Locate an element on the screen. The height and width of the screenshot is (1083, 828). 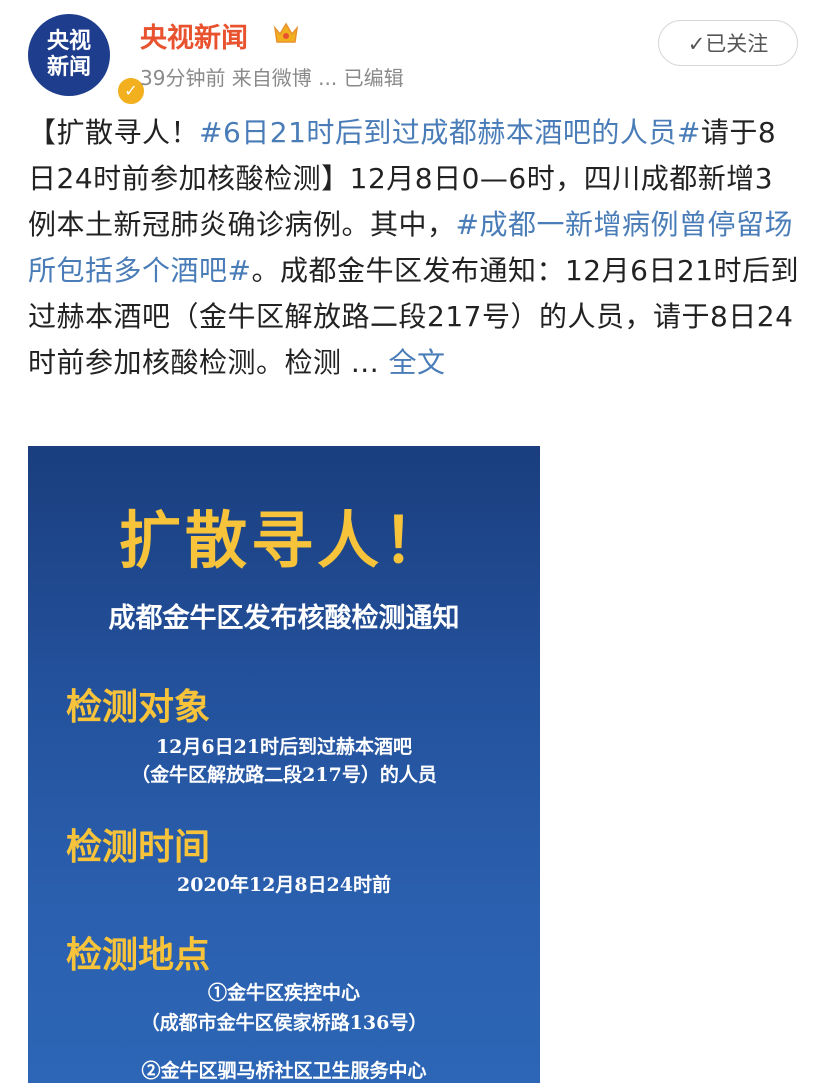
poster-time-heading: 检测时间 is located at coordinates (138, 847).